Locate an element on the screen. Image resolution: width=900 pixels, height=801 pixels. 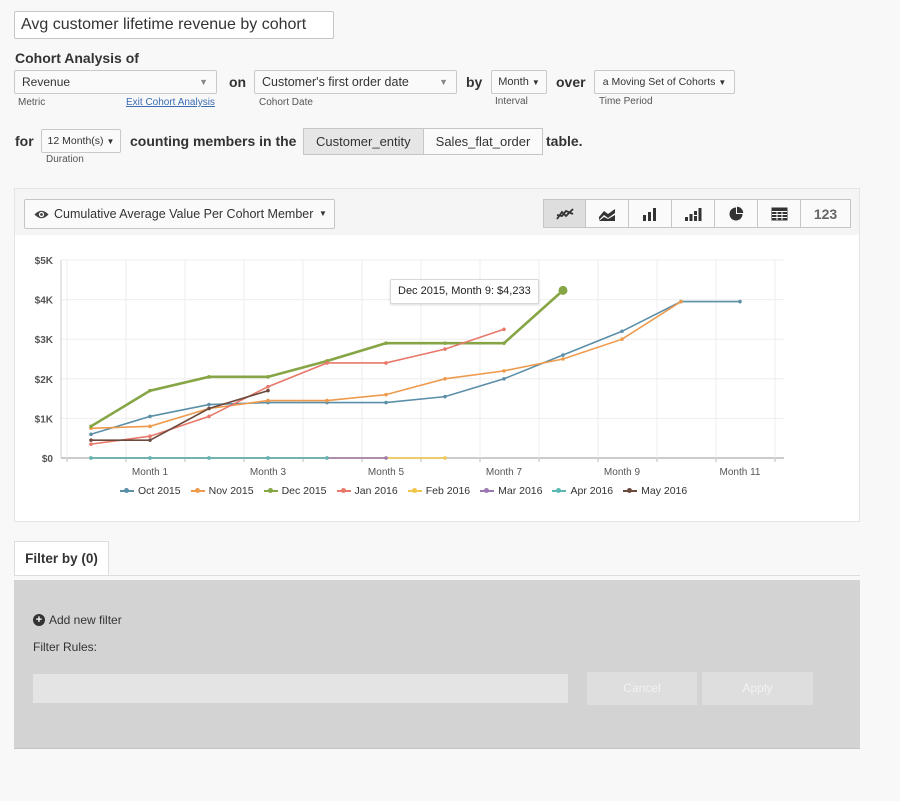
table-icon is located at coordinates (779, 213).